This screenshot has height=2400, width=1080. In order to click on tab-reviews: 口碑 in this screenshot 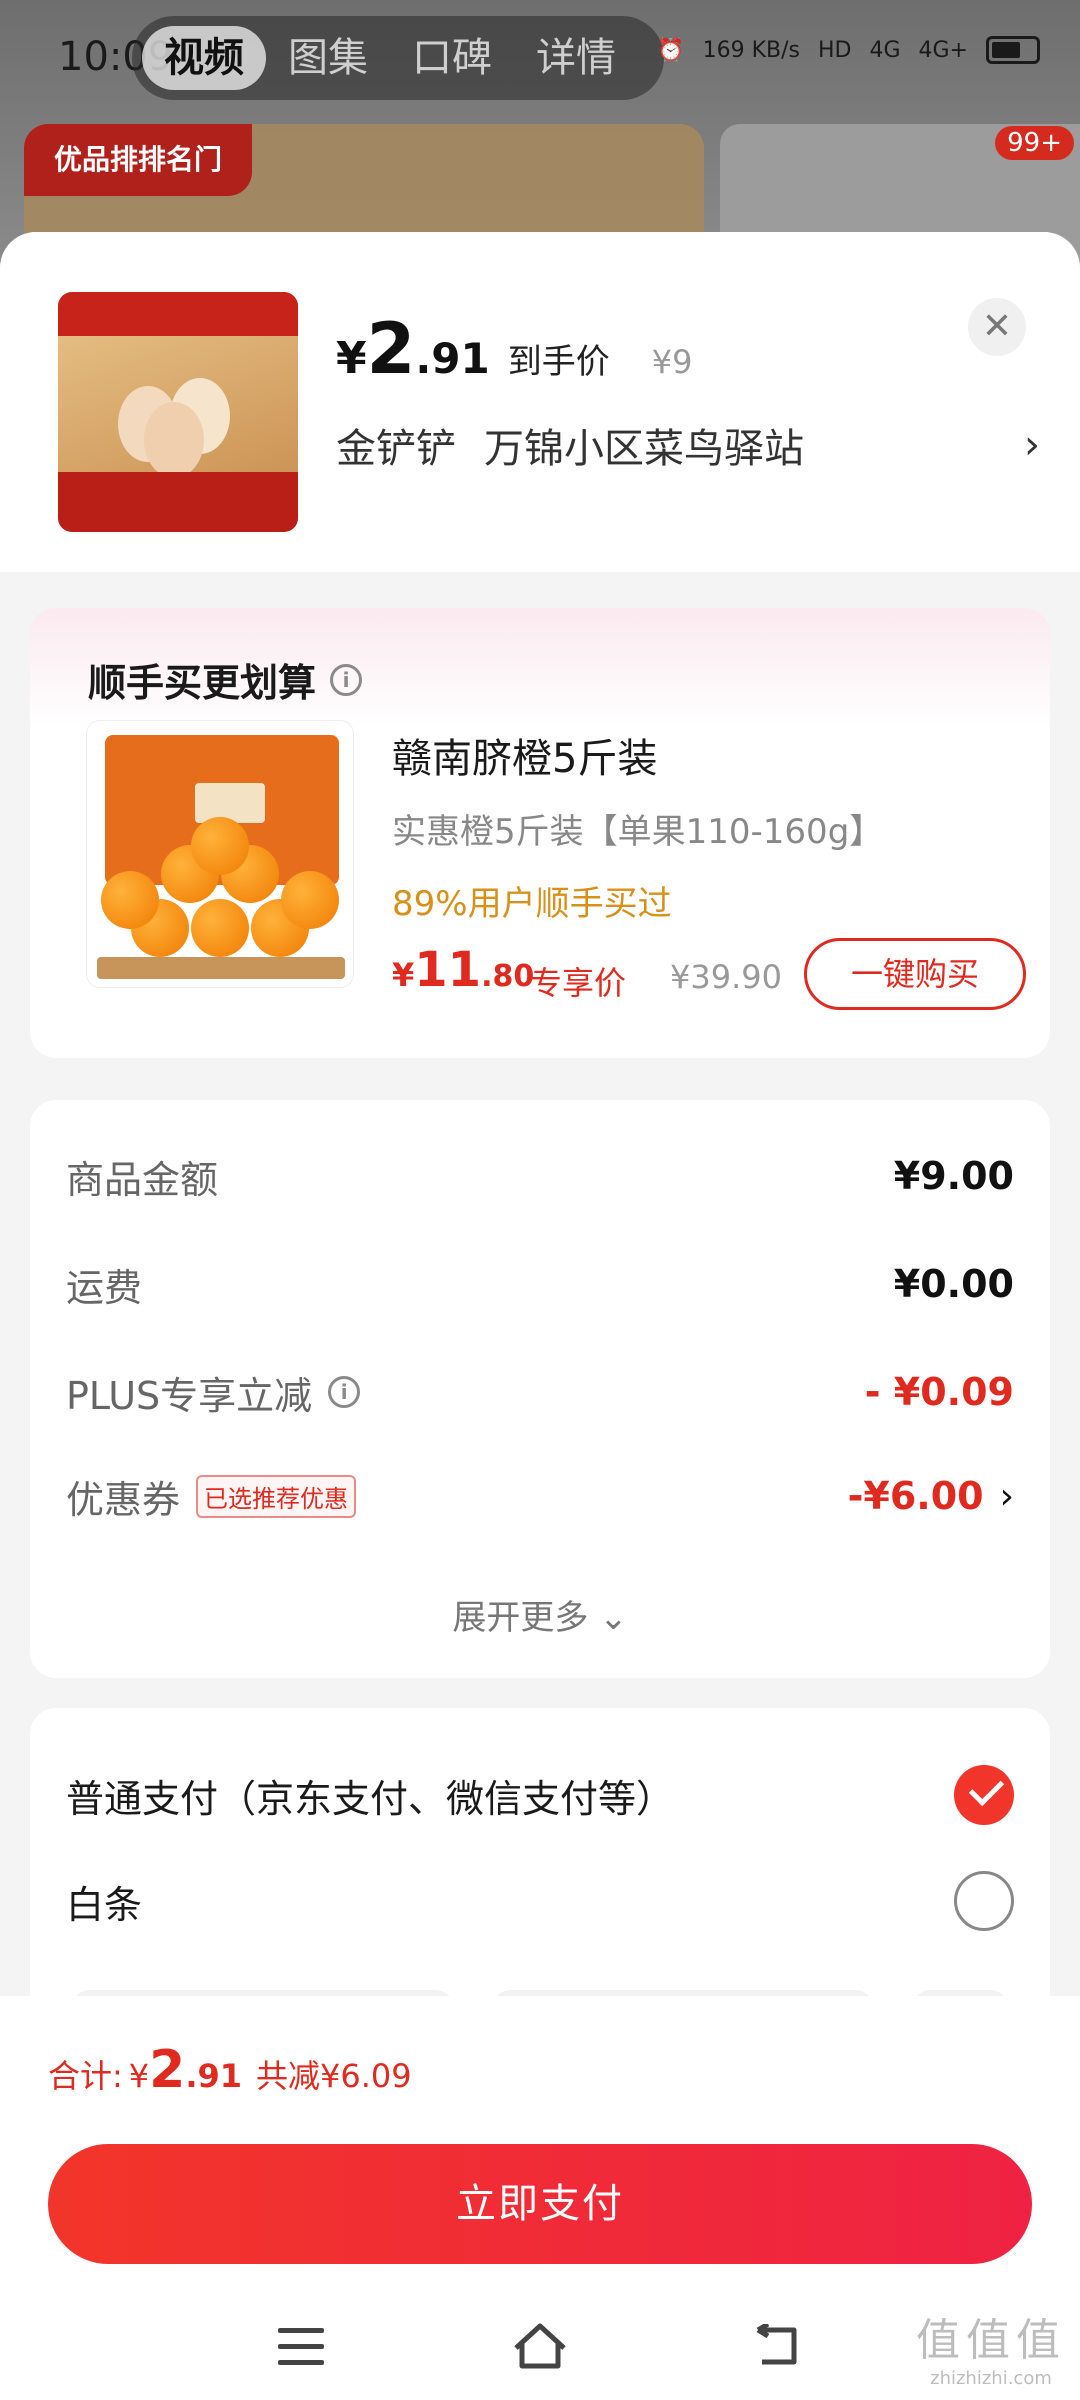, I will do `click(452, 58)`.